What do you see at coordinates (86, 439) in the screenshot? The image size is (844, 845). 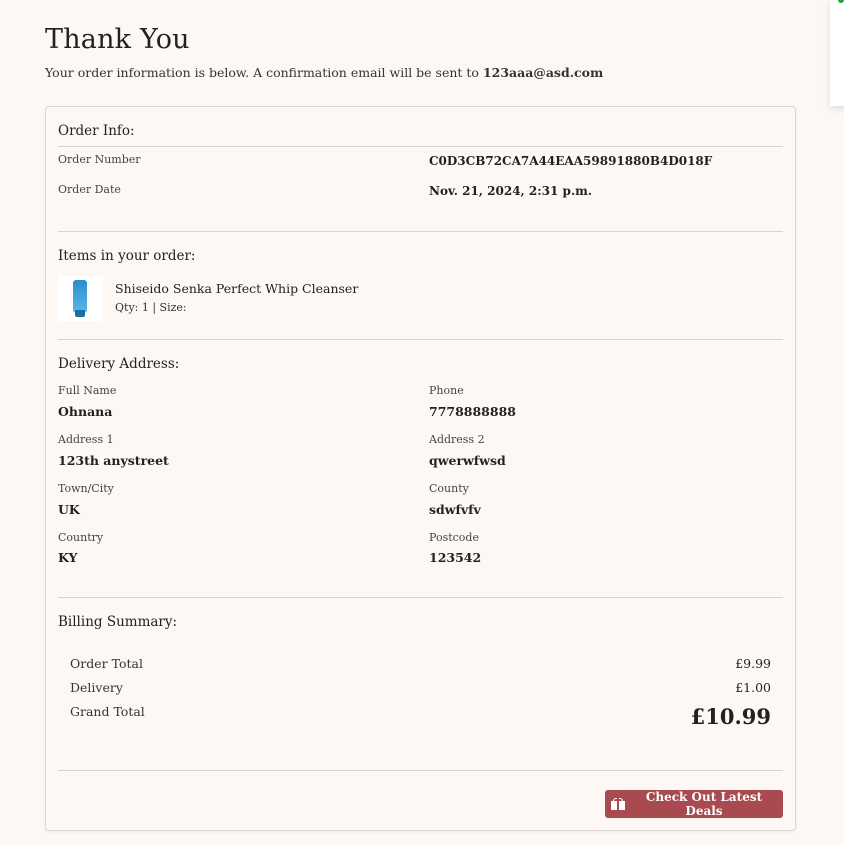 I see `address1-label: Address 1` at bounding box center [86, 439].